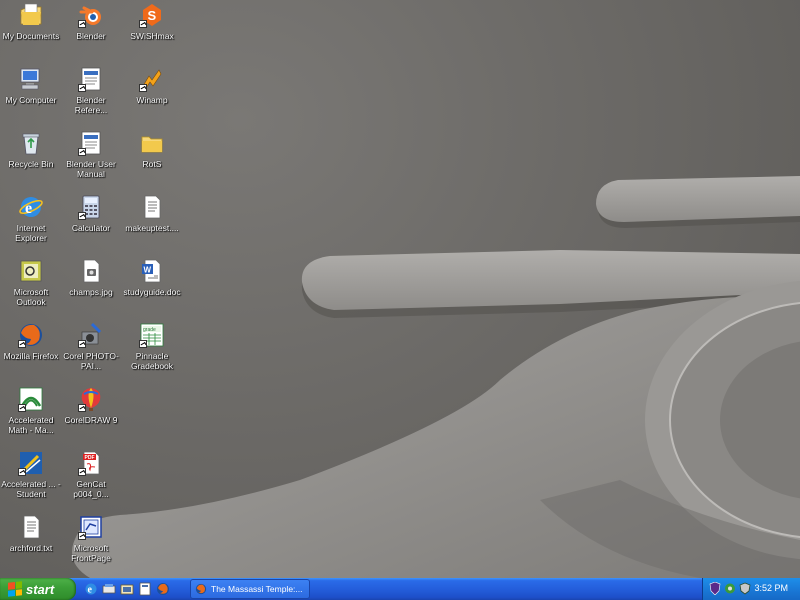  I want to click on my-documents-icon, so click(31, 15).